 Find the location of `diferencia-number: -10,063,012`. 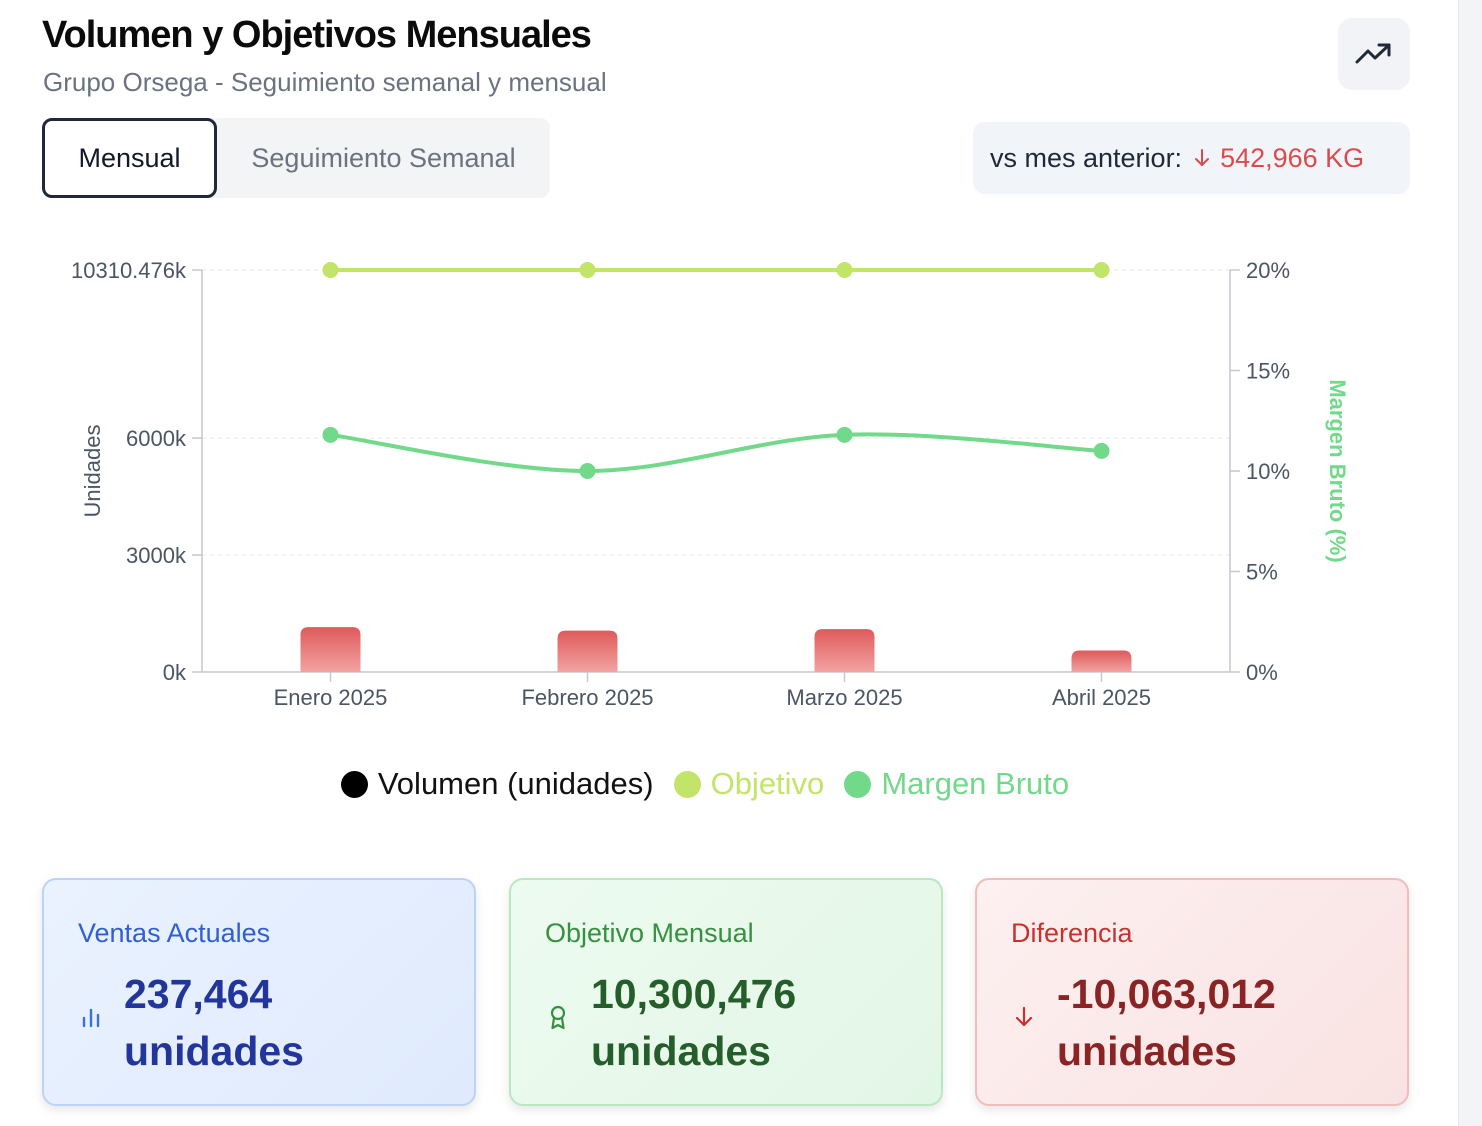

diferencia-number: -10,063,012 is located at coordinates (1166, 994).